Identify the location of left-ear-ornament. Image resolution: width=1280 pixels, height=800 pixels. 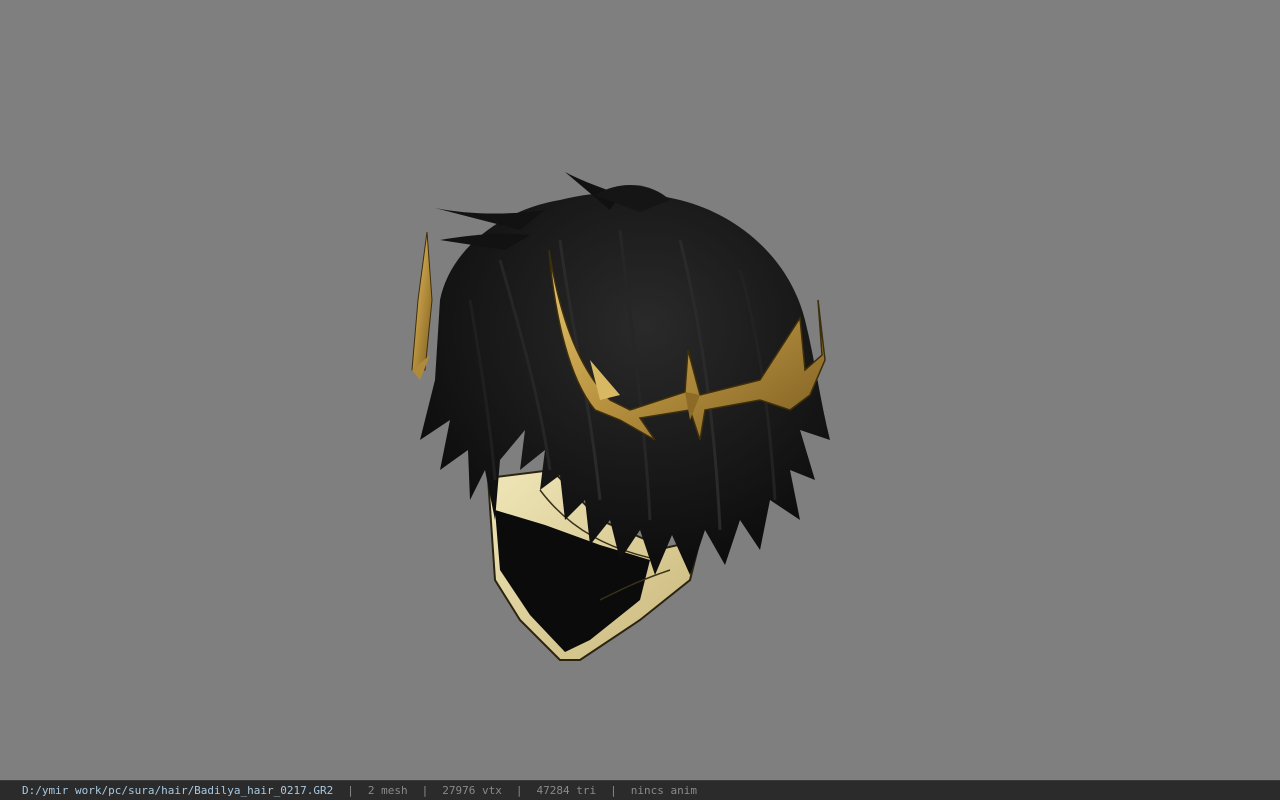
(422, 305).